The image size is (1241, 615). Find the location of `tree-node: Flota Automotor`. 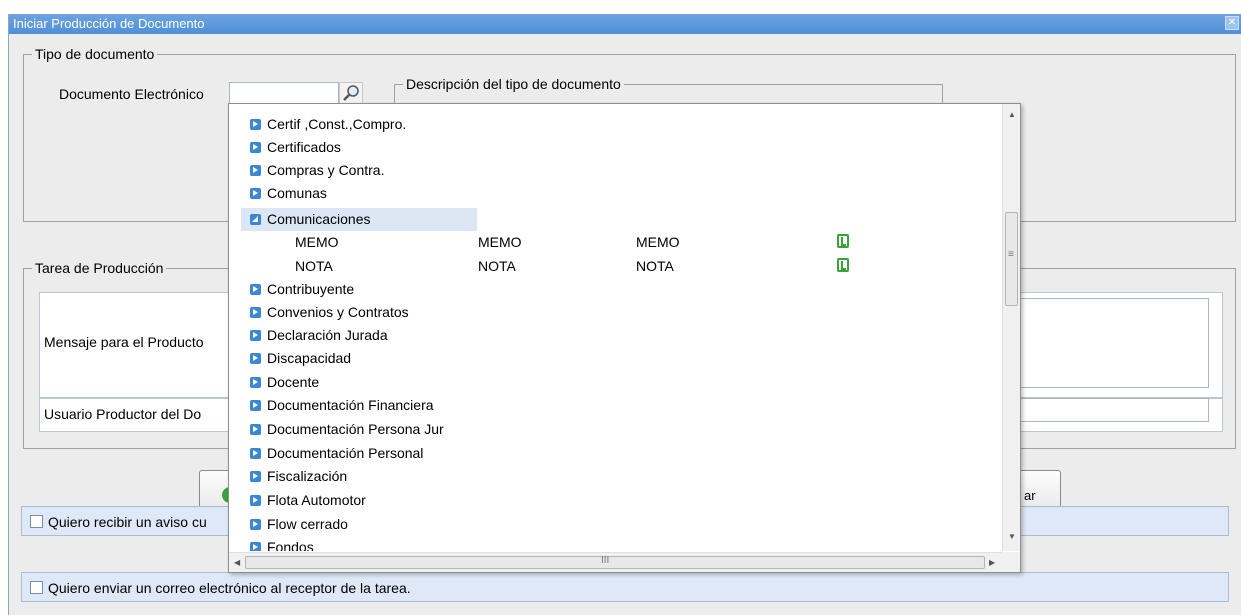

tree-node: Flota Automotor is located at coordinates (359, 500).